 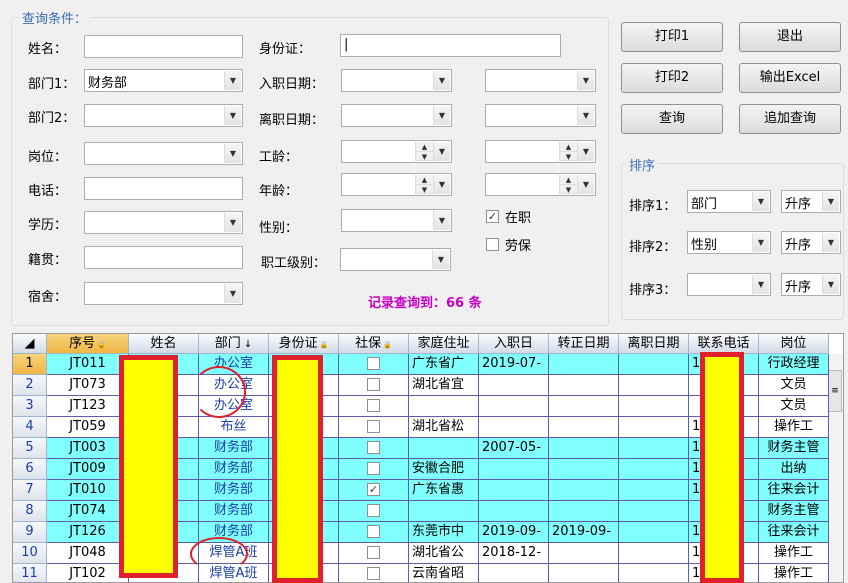 What do you see at coordinates (514, 553) in the screenshot?
I see `grid-cell: 2018-12-` at bounding box center [514, 553].